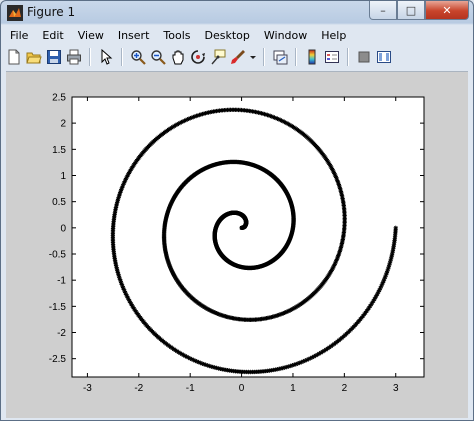  Describe the element at coordinates (58, 229) in the screenshot. I see `y-tick-labels: 2.5 2 1.5 1 0.5 0 -0.5 -1 -1.5 -2 -2.5` at that location.